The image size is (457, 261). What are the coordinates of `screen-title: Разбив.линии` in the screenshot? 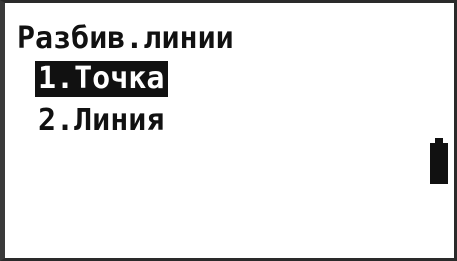 It's located at (125, 38).